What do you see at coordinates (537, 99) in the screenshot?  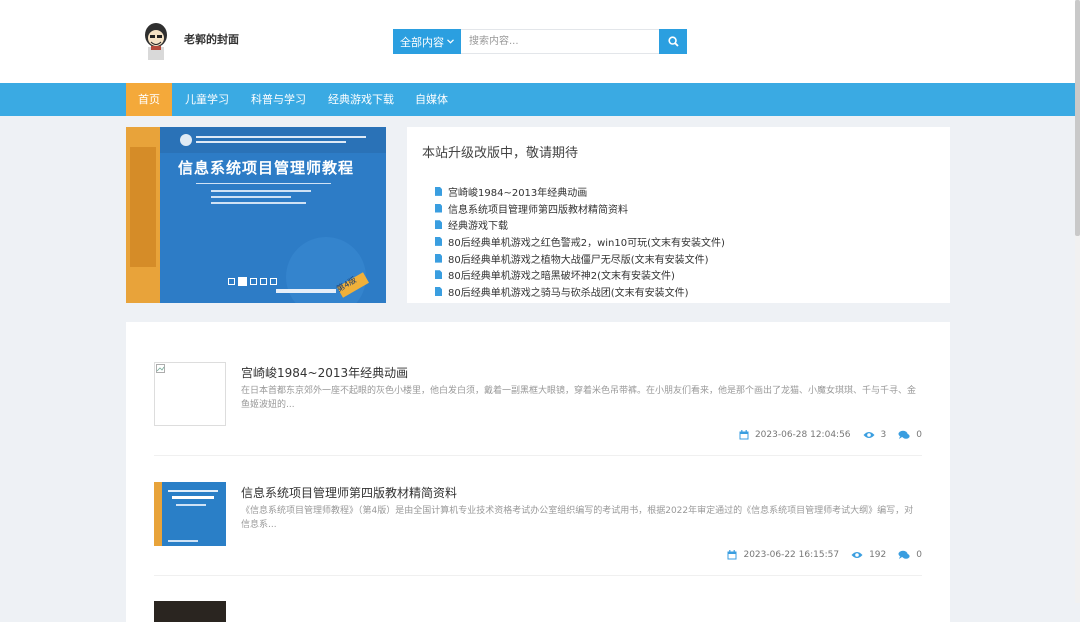 I see `main-nav: 首页 儿童学习 科普与学习 经典游戏下载 自媒体` at bounding box center [537, 99].